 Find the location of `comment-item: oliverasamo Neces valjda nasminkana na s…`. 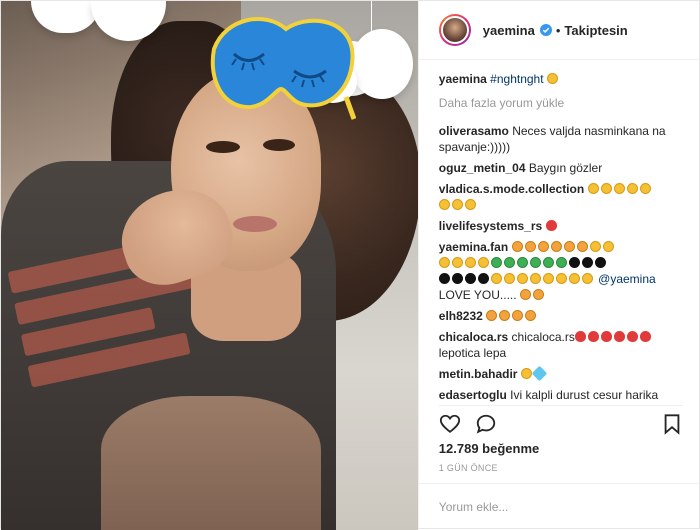

comment-item: oliverasamo Neces valjda nasminkana na s… is located at coordinates (563, 139).